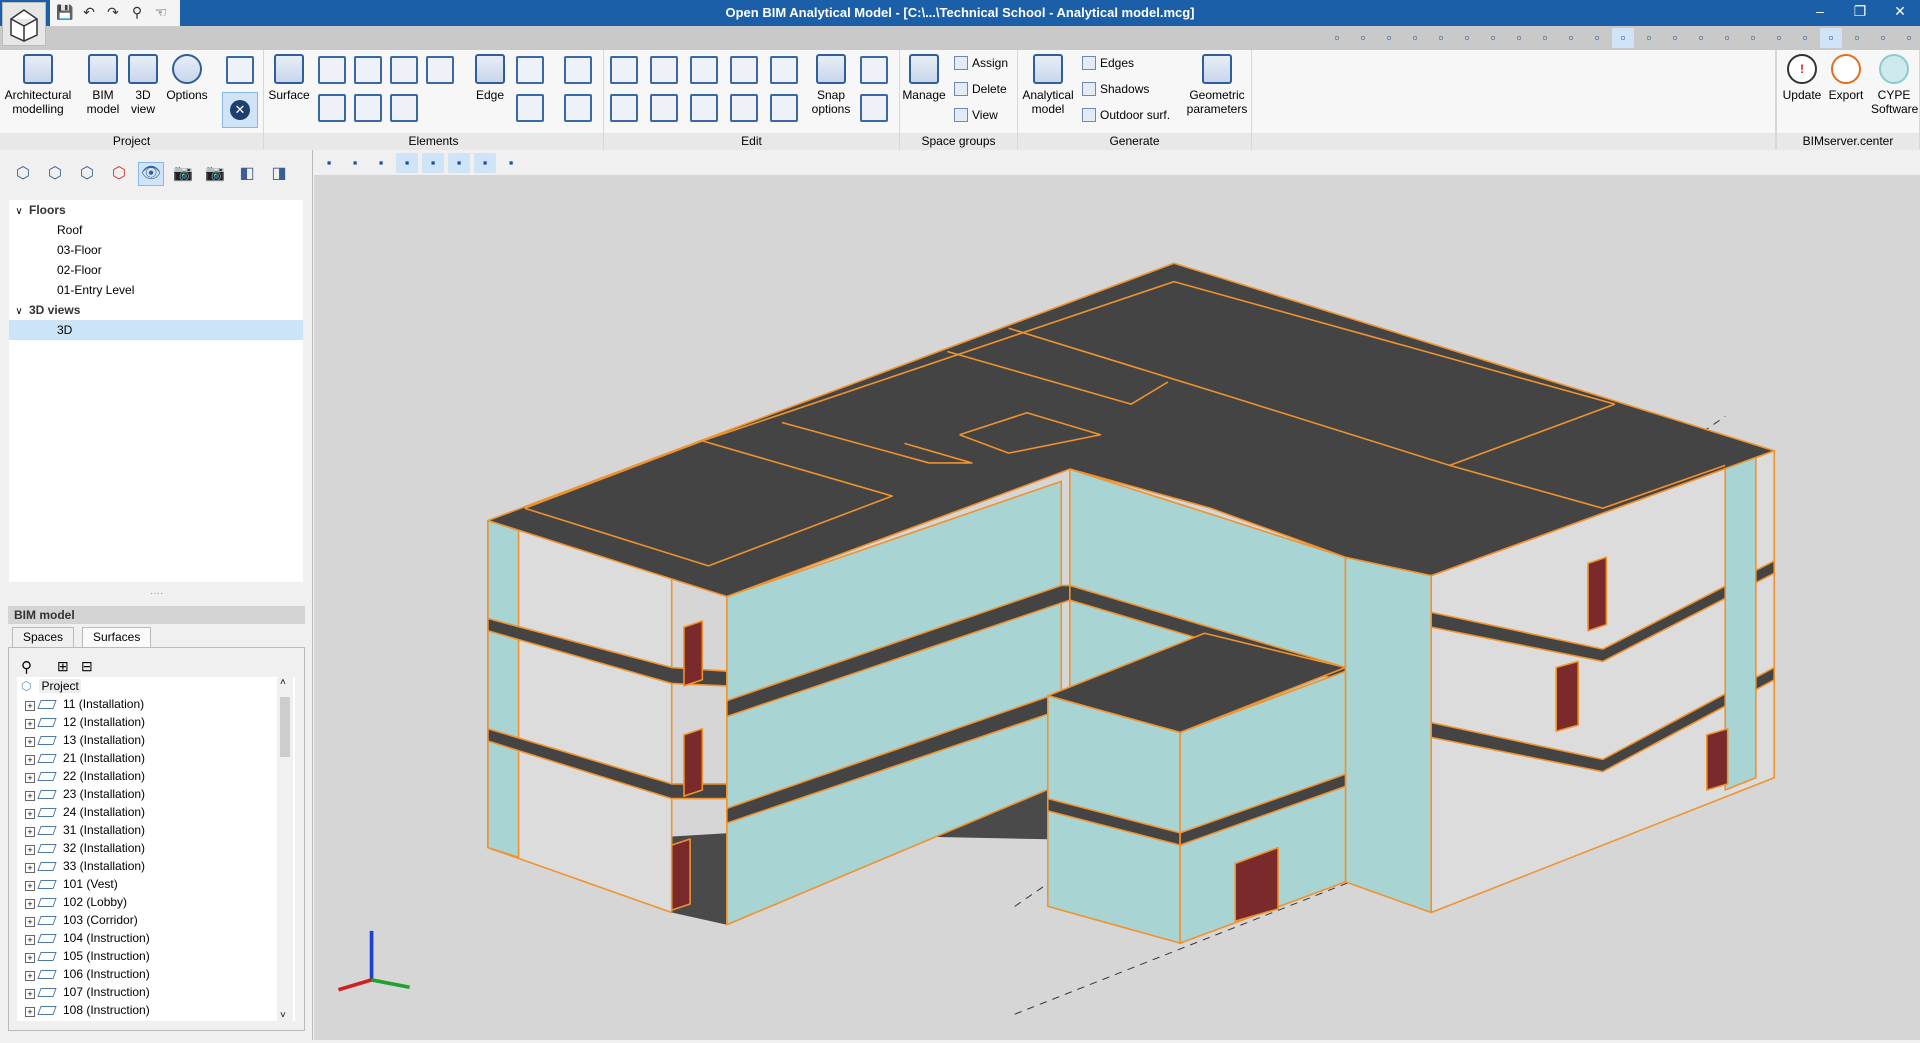 This screenshot has height=1043, width=1920. I want to click on delete-button: Delete, so click(980, 89).